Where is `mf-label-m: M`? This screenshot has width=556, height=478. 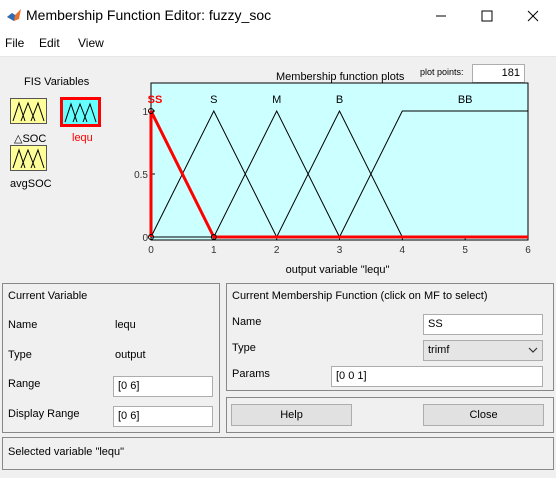 mf-label-m: M is located at coordinates (276, 100).